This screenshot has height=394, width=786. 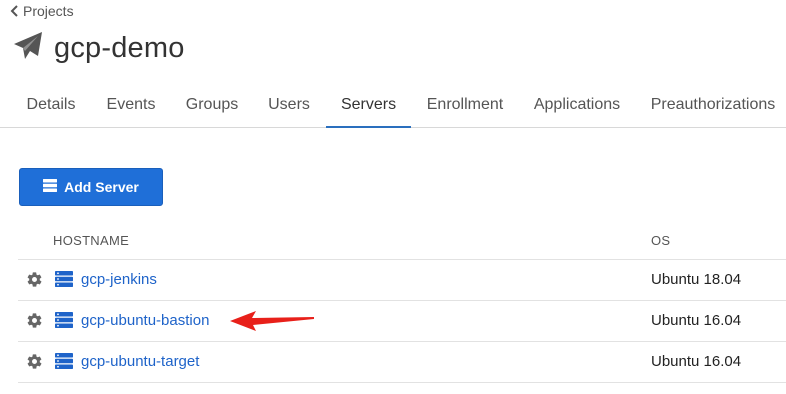 I want to click on add-server-button: Add Server, so click(x=91, y=187).